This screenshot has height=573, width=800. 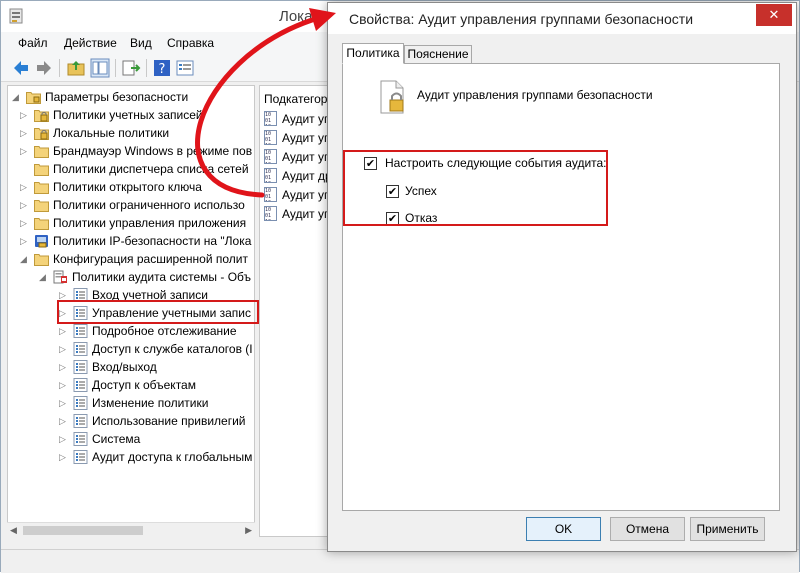 What do you see at coordinates (475, 188) in the screenshot?
I see `highlight-box-audit-settings` at bounding box center [475, 188].